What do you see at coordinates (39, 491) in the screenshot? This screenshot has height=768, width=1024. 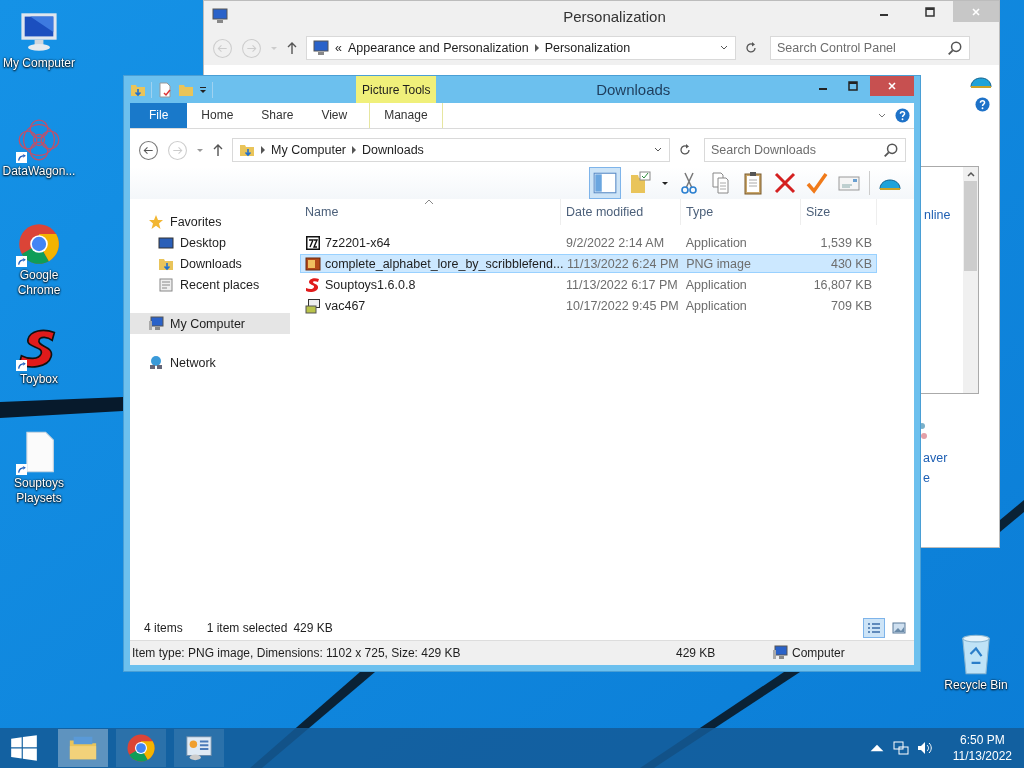 I see `desktop-icon-label: Souptoys Playsets` at bounding box center [39, 491].